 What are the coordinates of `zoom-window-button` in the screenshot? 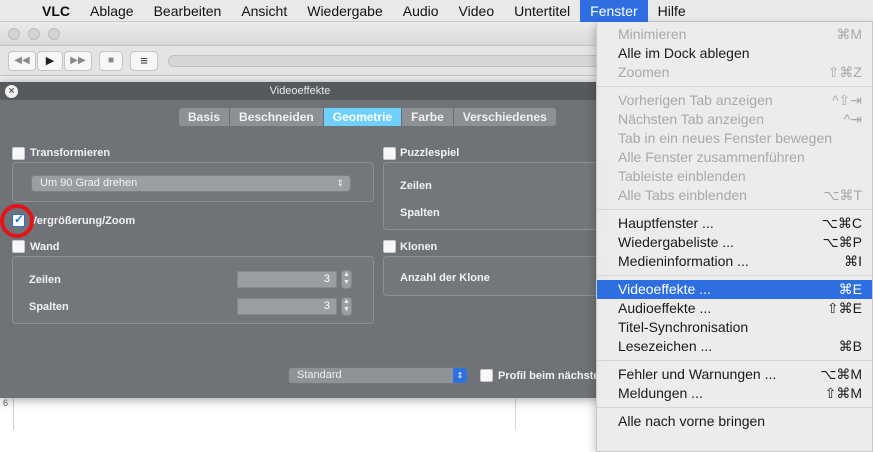 It's located at (54, 34).